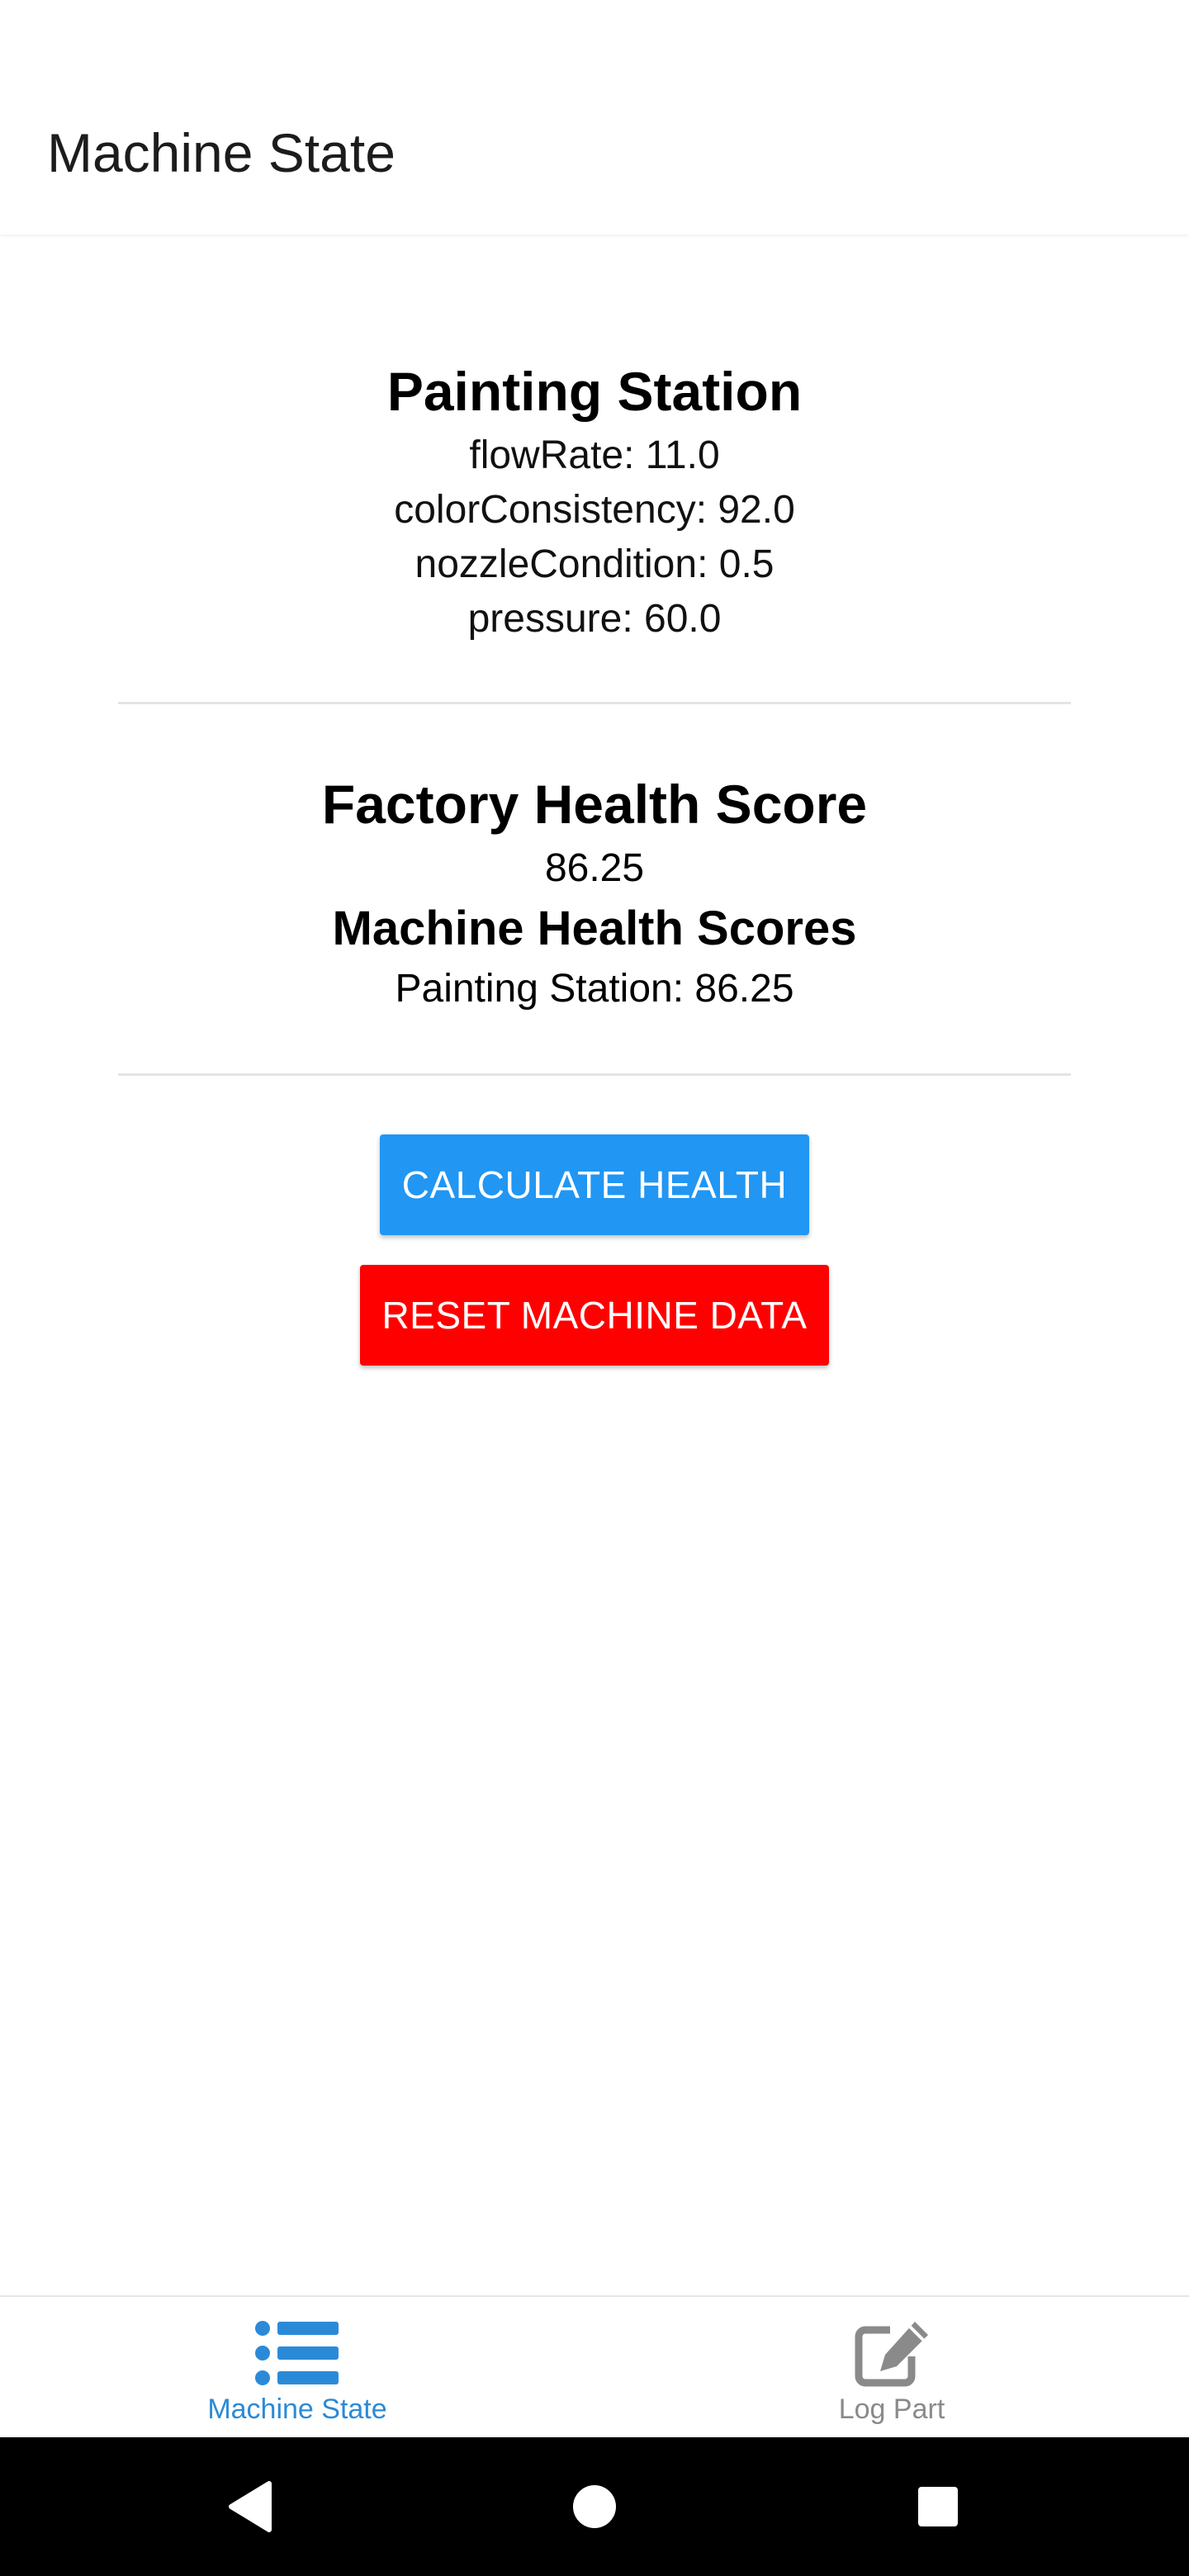 This screenshot has width=1189, height=2576. Describe the element at coordinates (938, 2506) in the screenshot. I see `recents-icon` at that location.